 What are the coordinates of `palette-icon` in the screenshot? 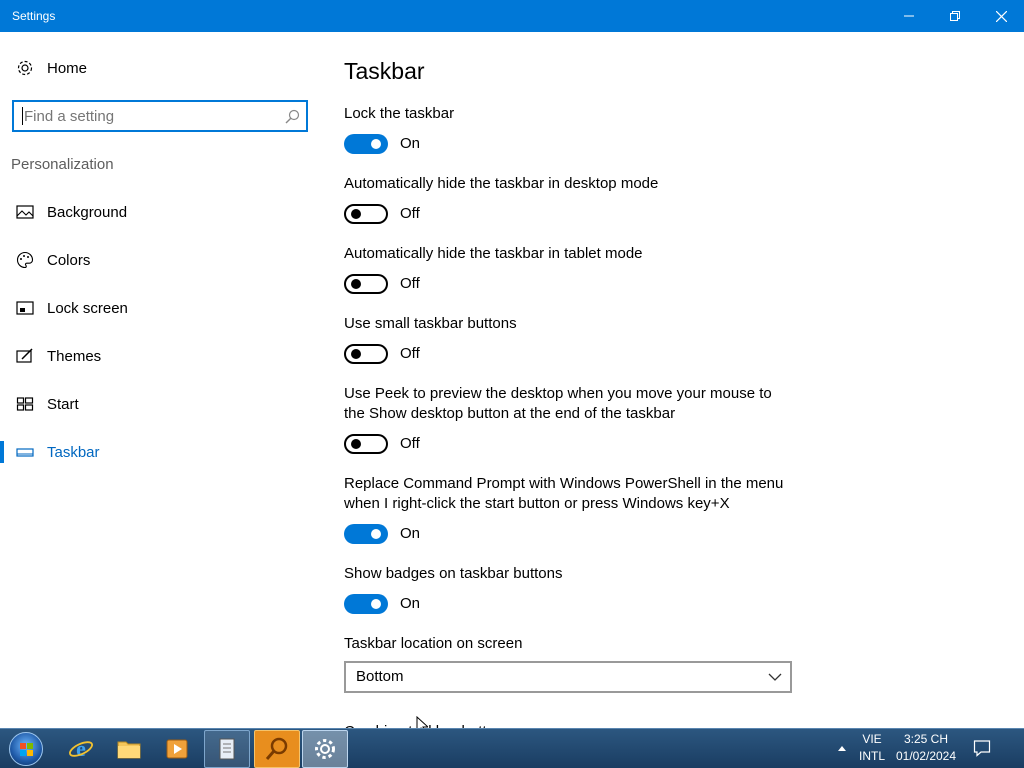 It's located at (25, 260).